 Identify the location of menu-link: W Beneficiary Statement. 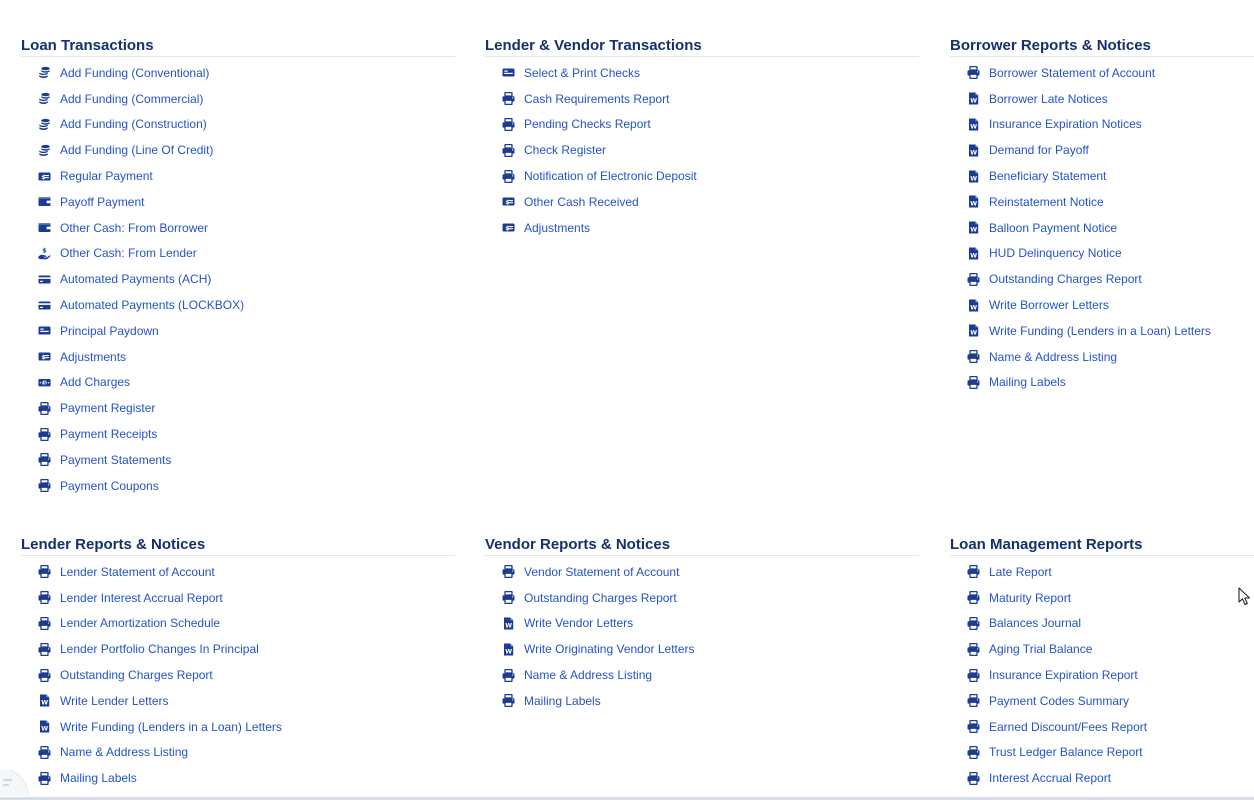
(1110, 176).